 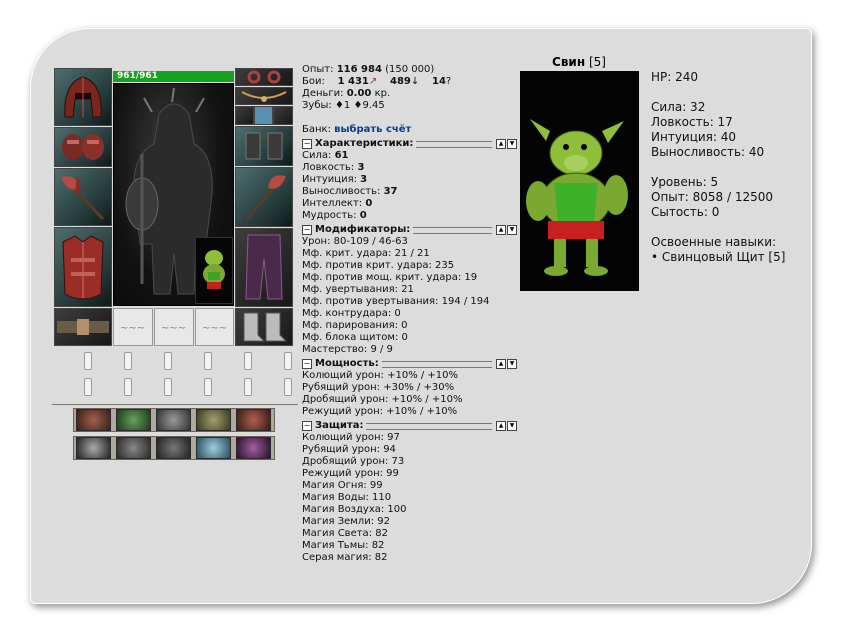 What do you see at coordinates (373, 81) in the screenshot?
I see `win-icon: ↗` at bounding box center [373, 81].